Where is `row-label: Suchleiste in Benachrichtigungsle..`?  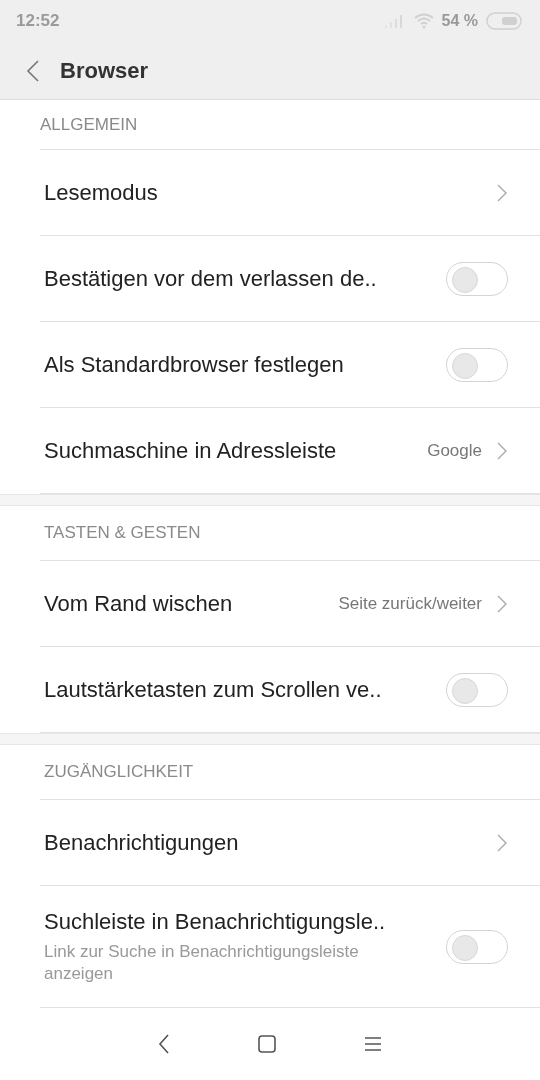 row-label: Suchleiste in Benachrichtigungsle.. is located at coordinates (215, 921).